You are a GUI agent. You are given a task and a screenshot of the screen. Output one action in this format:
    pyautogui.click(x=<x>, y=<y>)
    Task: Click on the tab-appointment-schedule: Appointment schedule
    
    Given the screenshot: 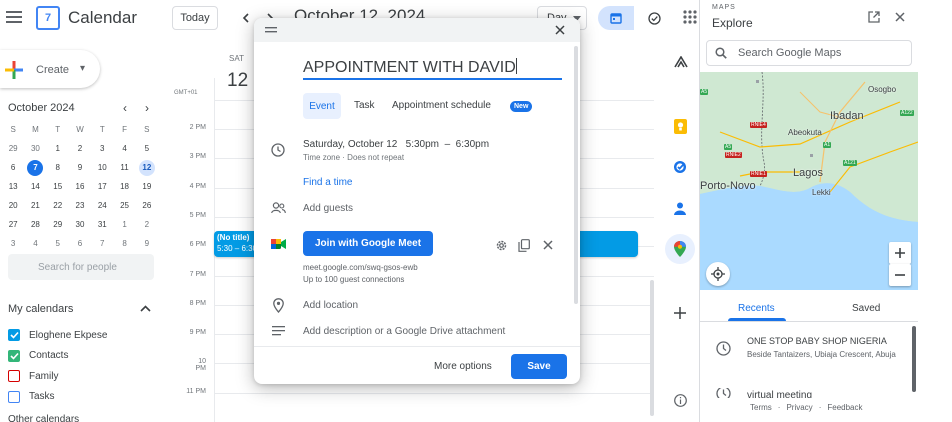 What is the action you would take?
    pyautogui.click(x=441, y=105)
    